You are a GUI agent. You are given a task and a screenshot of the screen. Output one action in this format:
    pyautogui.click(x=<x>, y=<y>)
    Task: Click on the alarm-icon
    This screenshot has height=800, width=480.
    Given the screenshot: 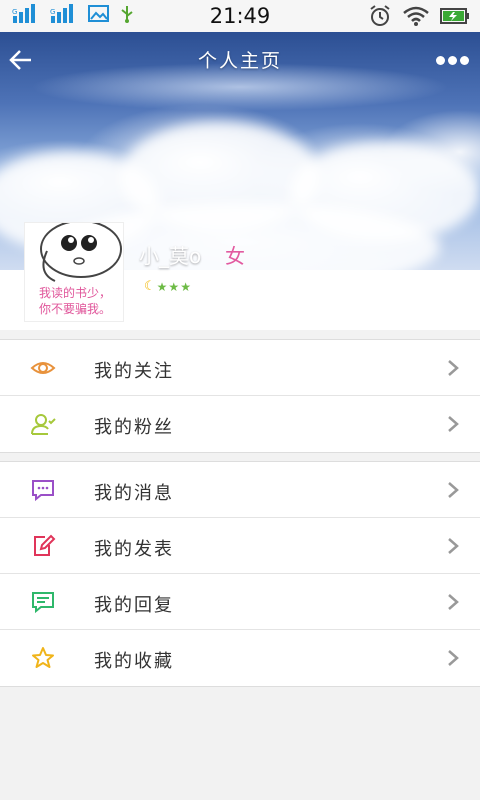 What is the action you would take?
    pyautogui.click(x=380, y=15)
    